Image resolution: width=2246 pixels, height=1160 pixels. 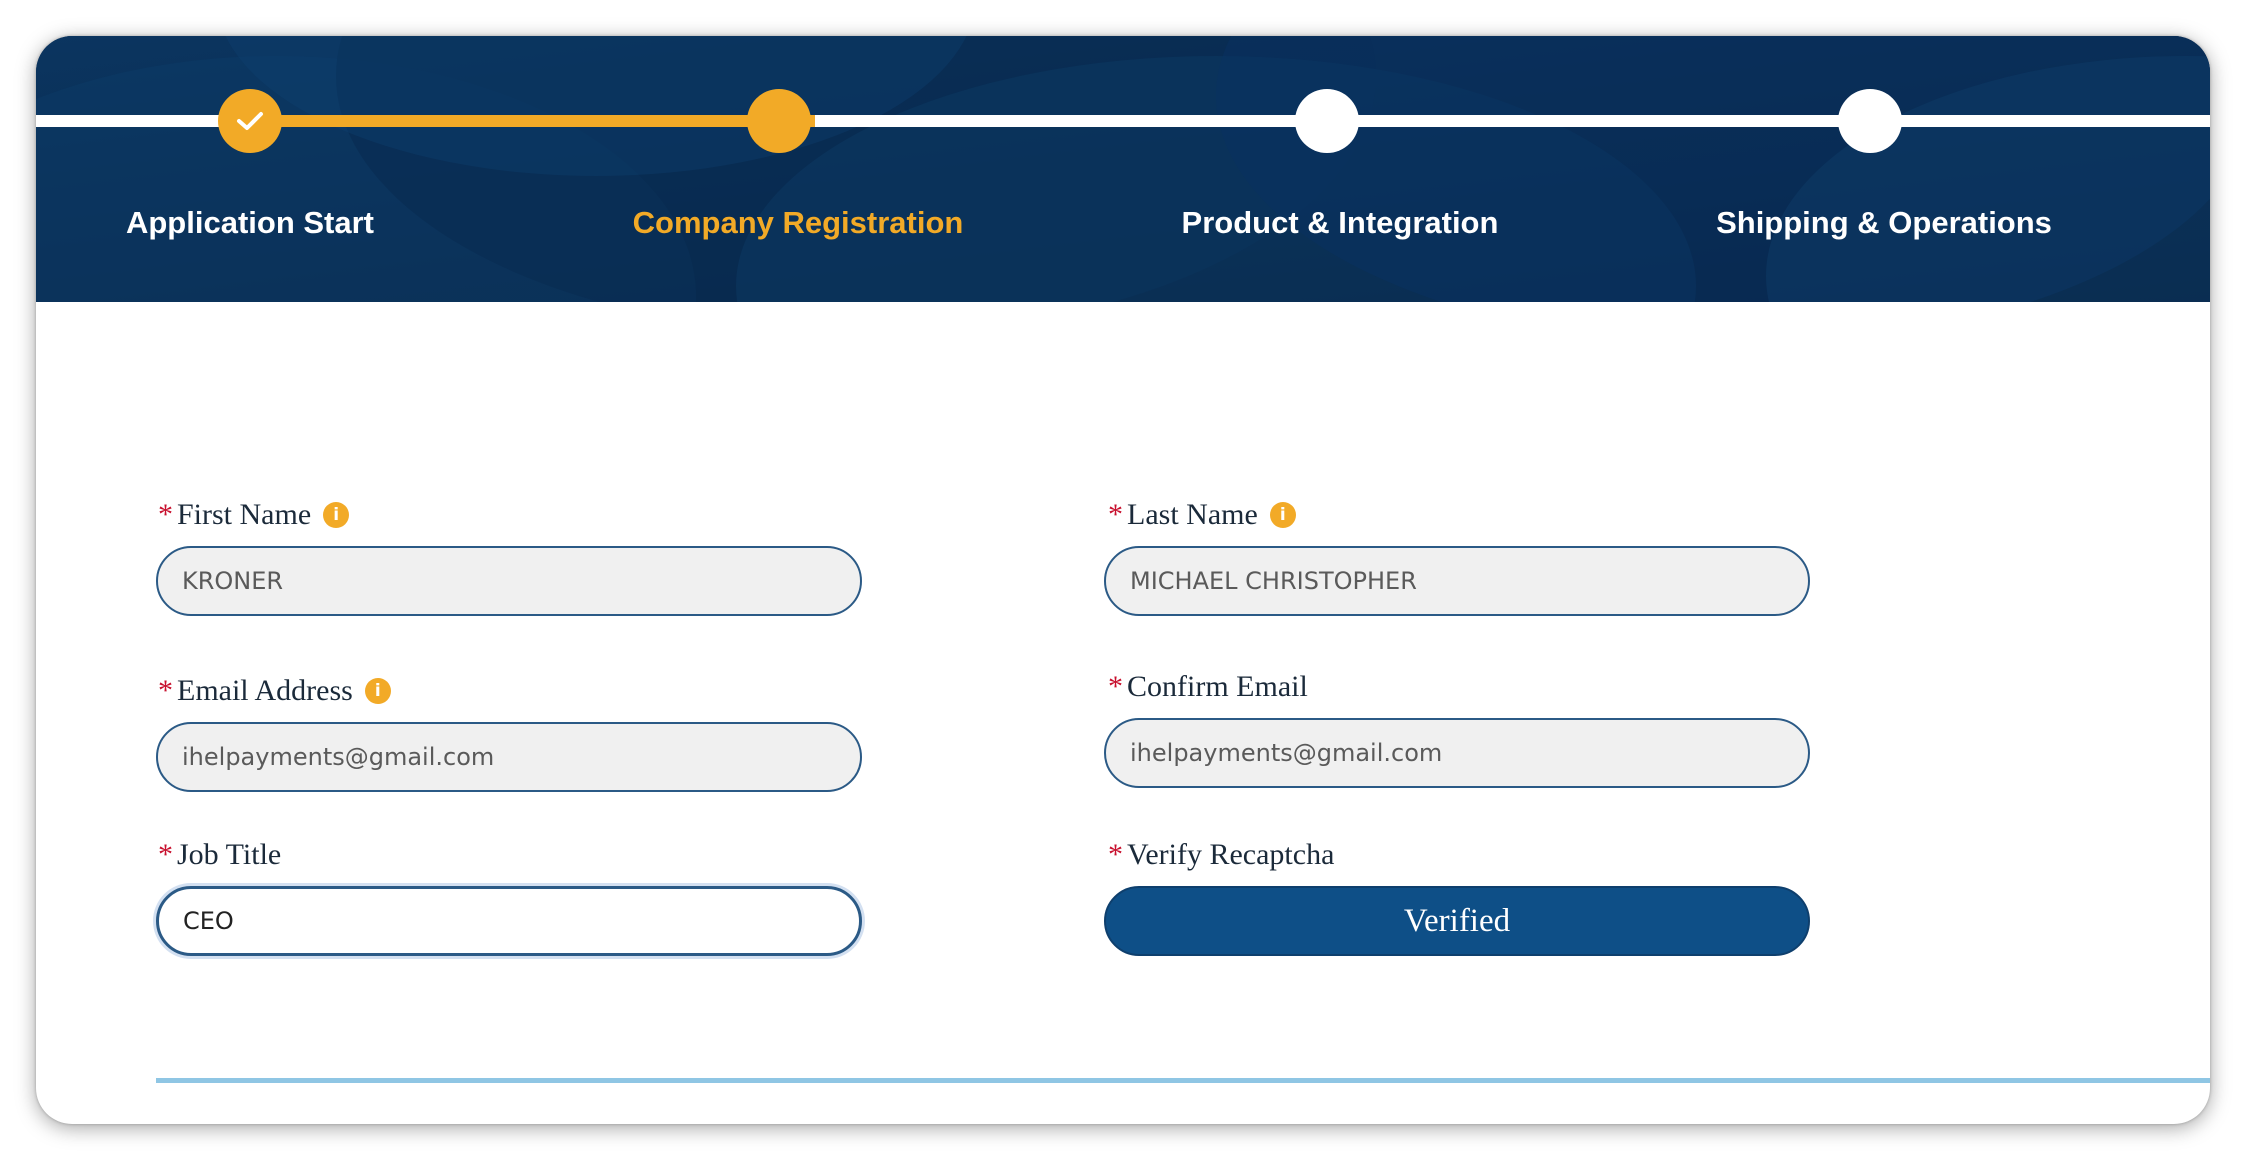 I want to click on last-name-input, so click(x=1457, y=581).